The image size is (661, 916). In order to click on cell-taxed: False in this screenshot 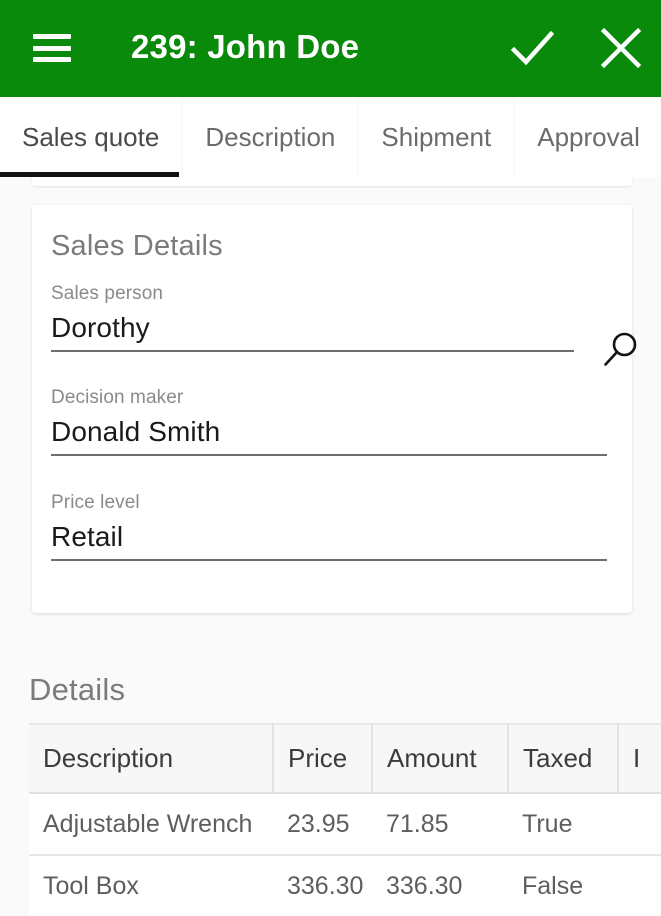, I will do `click(563, 885)`.